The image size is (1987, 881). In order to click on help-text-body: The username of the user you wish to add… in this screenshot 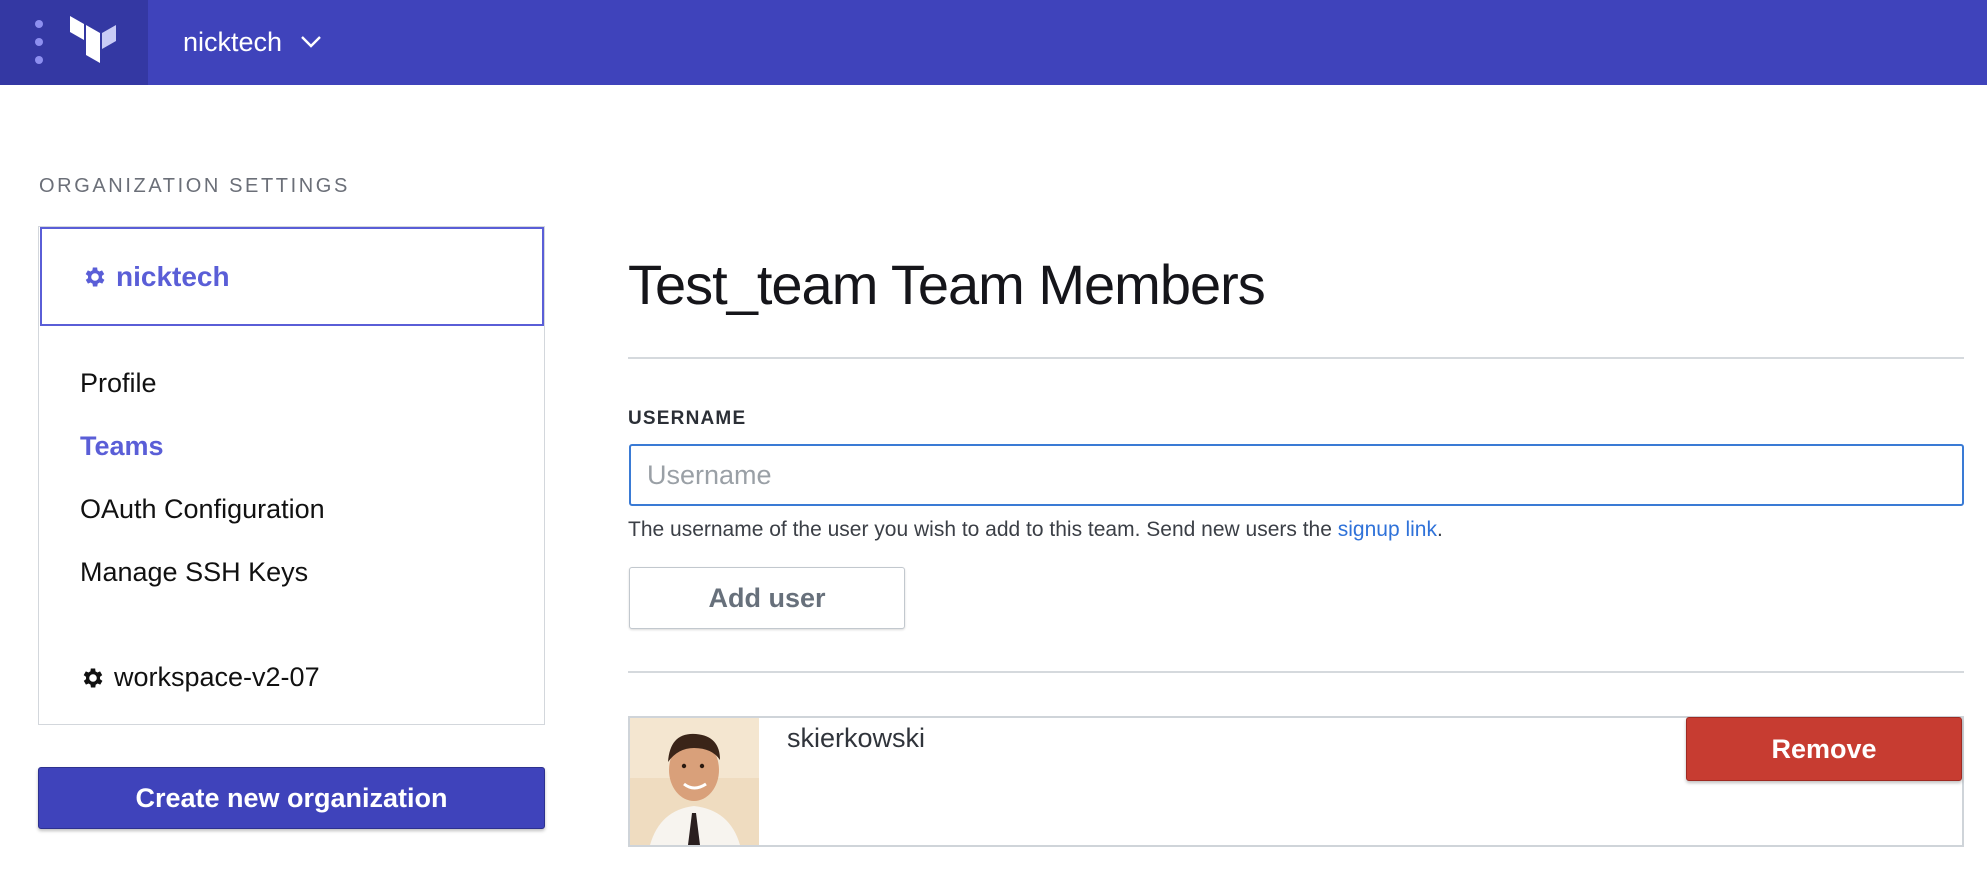, I will do `click(983, 529)`.